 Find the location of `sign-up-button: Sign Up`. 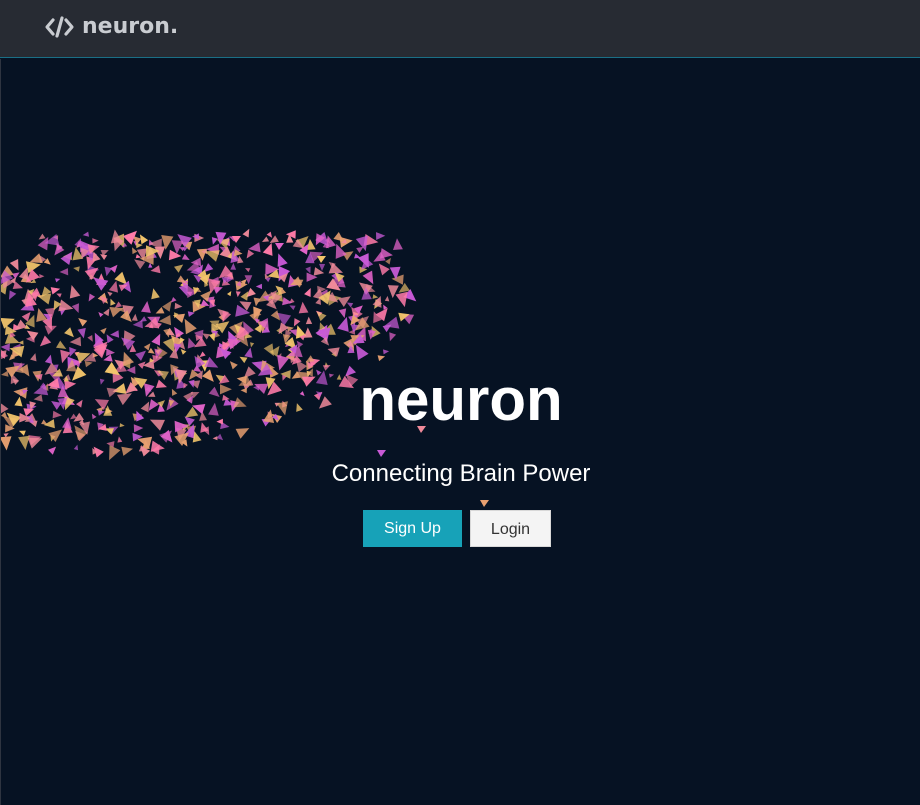

sign-up-button: Sign Up is located at coordinates (412, 528).